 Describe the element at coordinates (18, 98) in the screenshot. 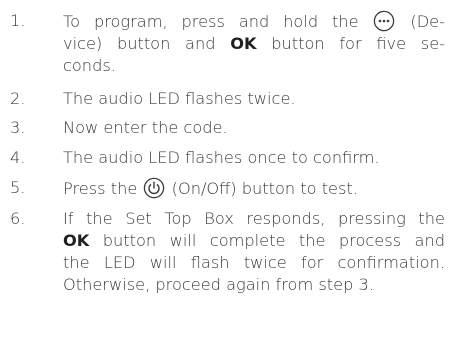

I see `step-number: 2.` at that location.